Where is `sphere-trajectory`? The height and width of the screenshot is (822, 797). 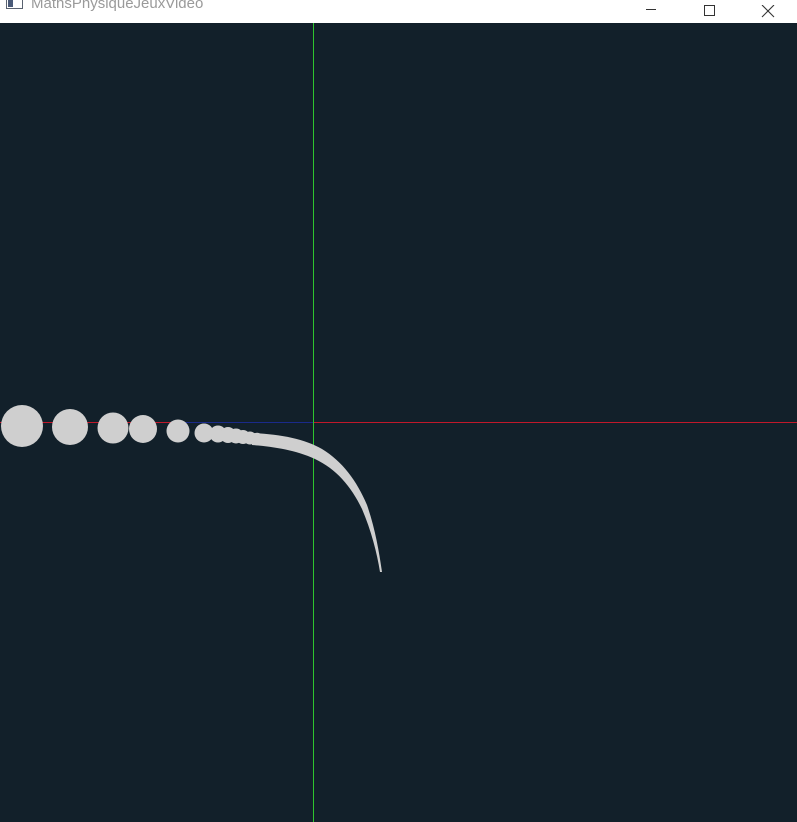 sphere-trajectory is located at coordinates (191, 488).